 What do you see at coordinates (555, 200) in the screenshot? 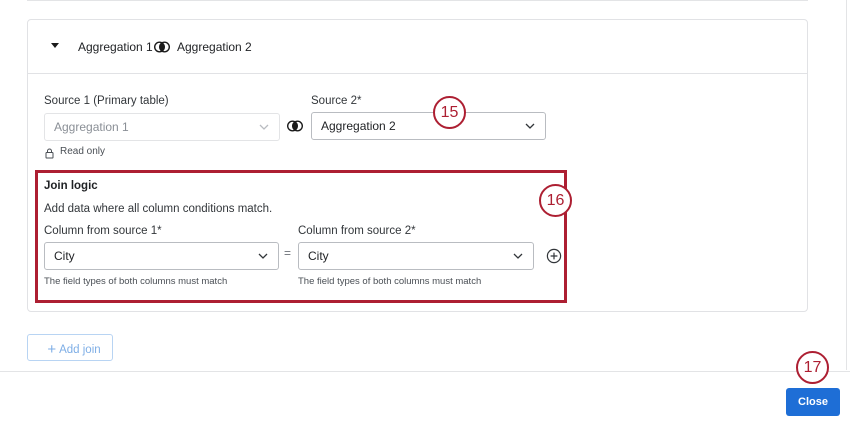
I see `callout-16: 16` at bounding box center [555, 200].